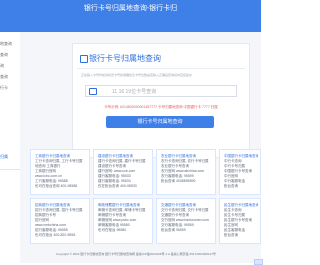 The width and height of the screenshot is (320, 265). What do you see at coordinates (134, 92) in the screenshot?
I see `input-placeholder: 11 16 19位卡号查询` at bounding box center [134, 92].